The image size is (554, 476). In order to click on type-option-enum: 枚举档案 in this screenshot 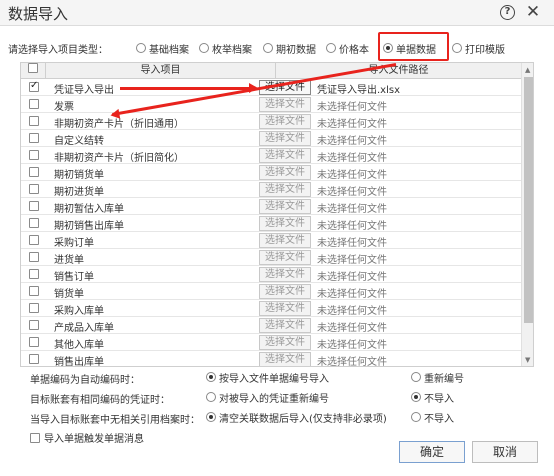, I will do `click(225, 48)`.